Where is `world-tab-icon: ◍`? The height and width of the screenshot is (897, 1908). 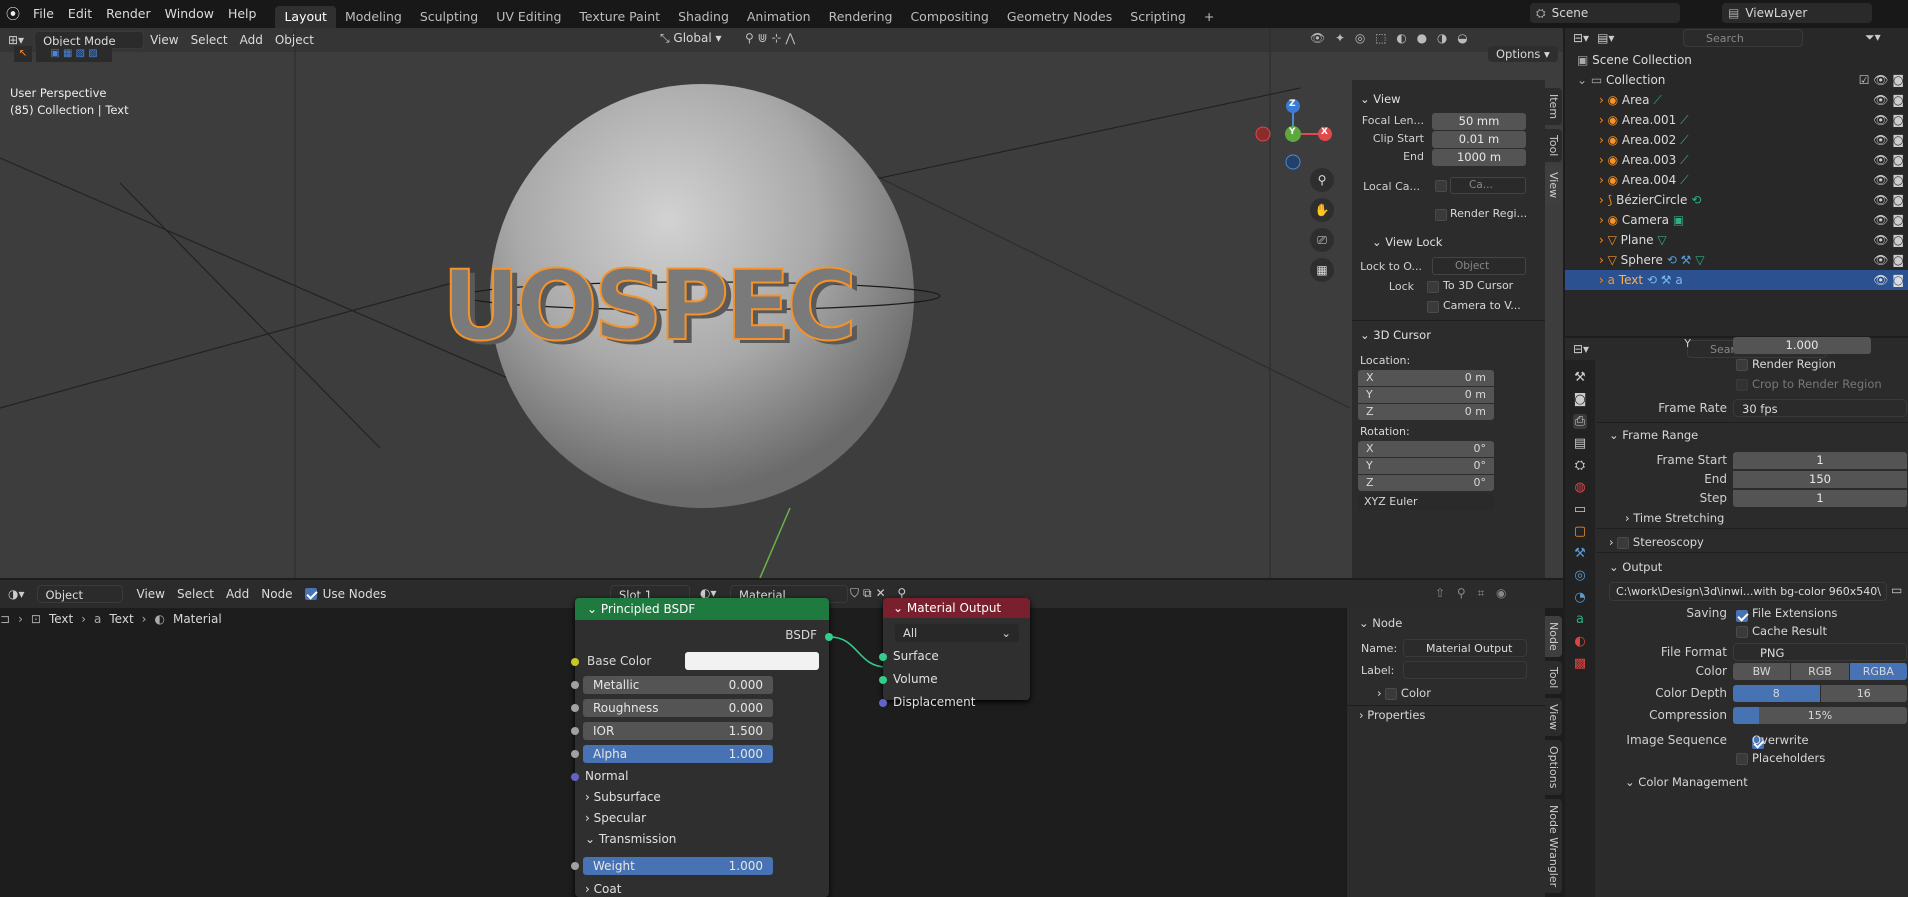 world-tab-icon: ◍ is located at coordinates (1579, 487).